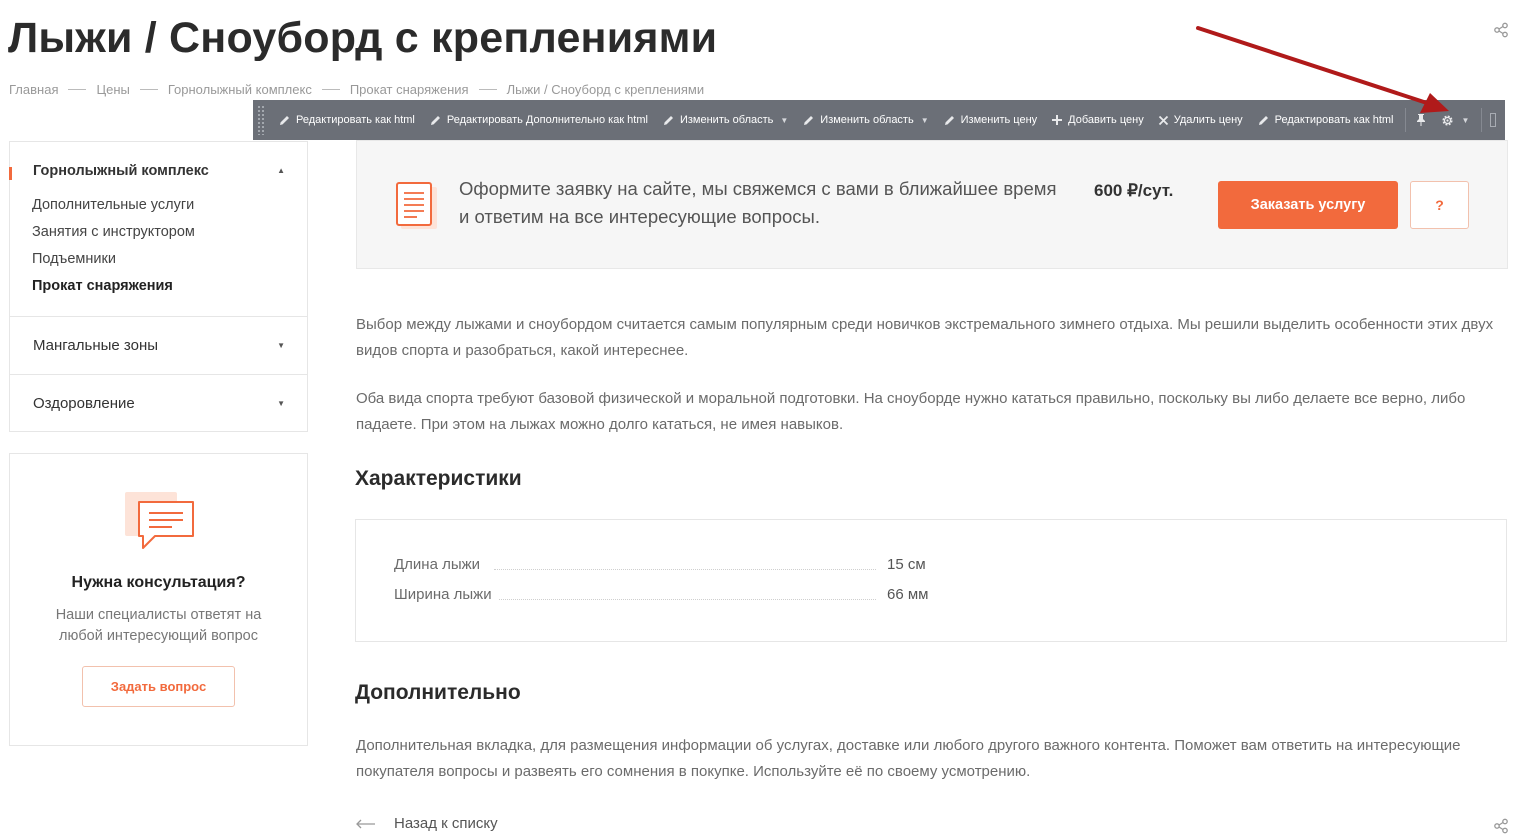 The image size is (1526, 836). Describe the element at coordinates (112, 89) in the screenshot. I see `breadcrumb-prices: Цены` at that location.